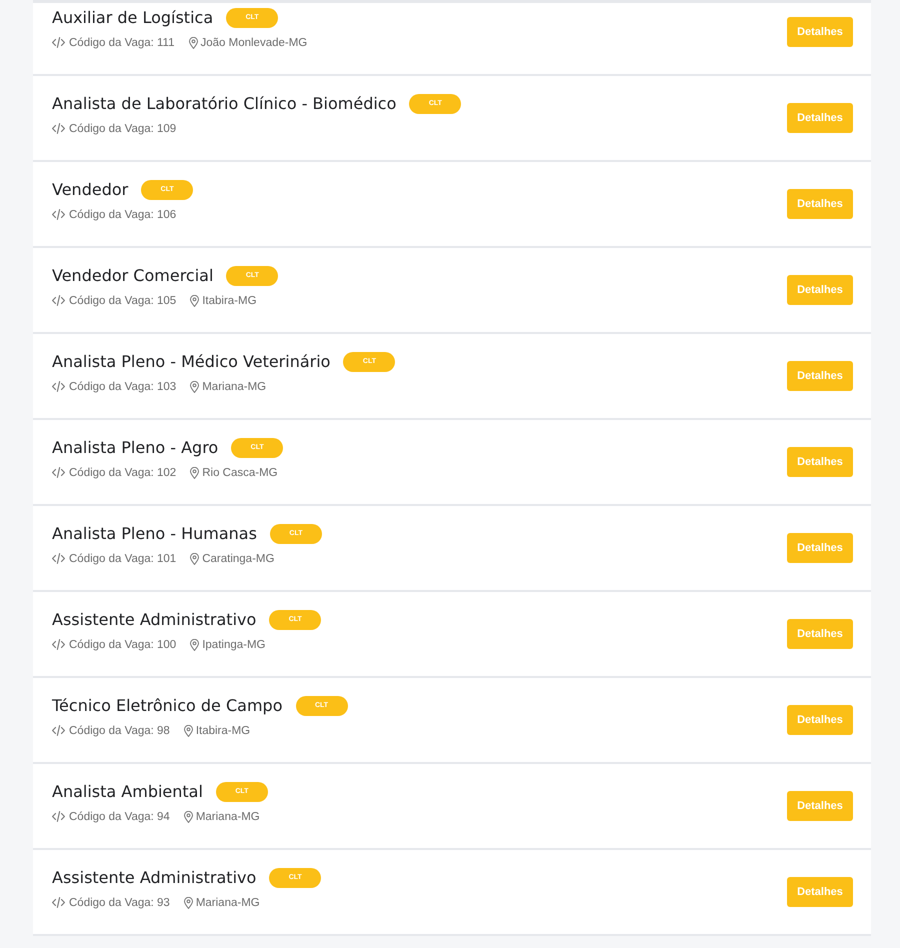 Image resolution: width=900 pixels, height=948 pixels. I want to click on vacancy-code: Código da Vaga: 111, so click(121, 42).